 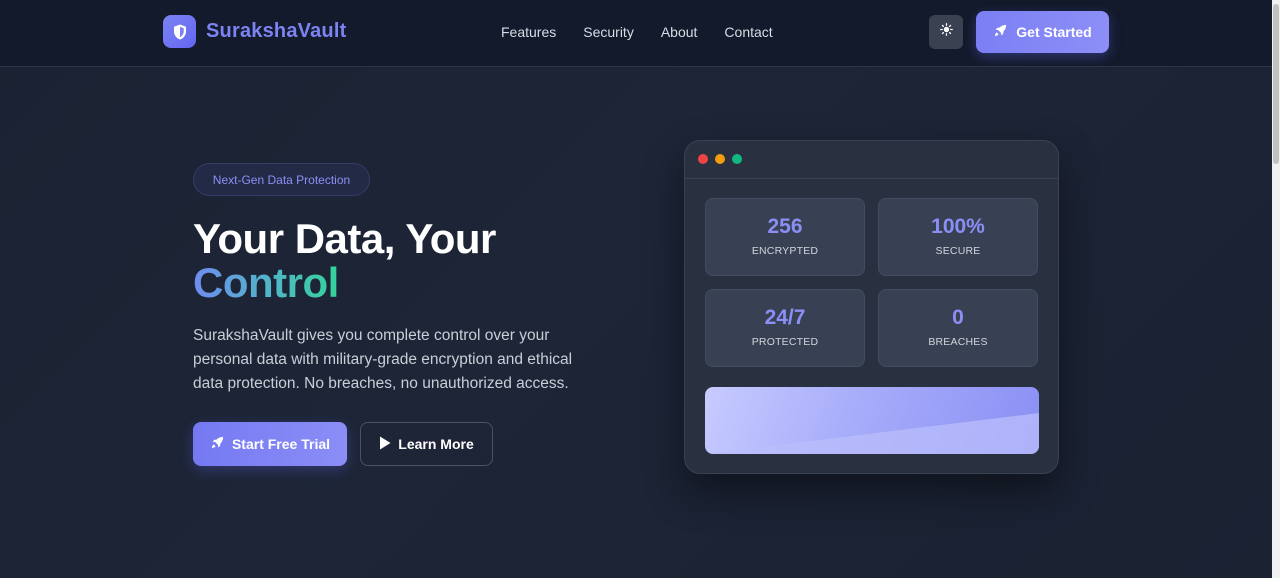 What do you see at coordinates (748, 32) in the screenshot?
I see `nav-link-contact: Contact` at bounding box center [748, 32].